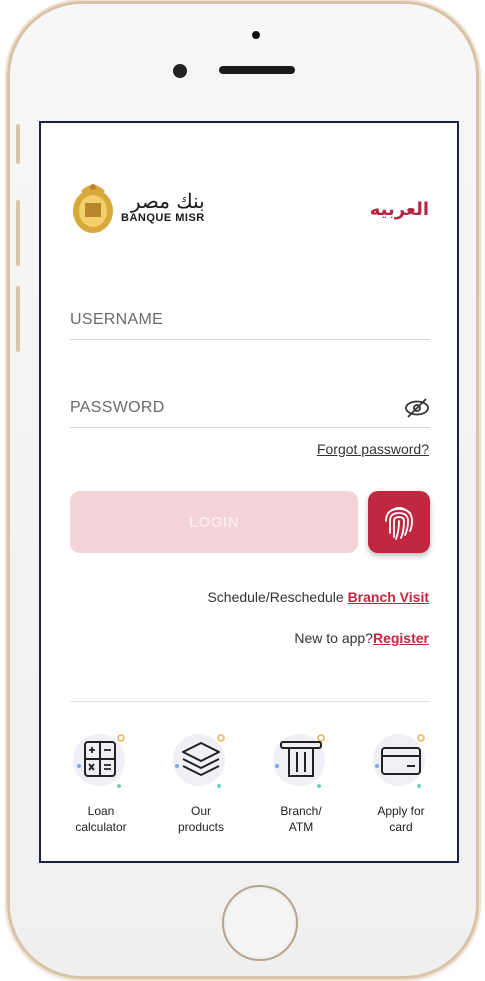 This screenshot has width=485, height=981. Describe the element at coordinates (18, 144) in the screenshot. I see `mute-switch` at that location.